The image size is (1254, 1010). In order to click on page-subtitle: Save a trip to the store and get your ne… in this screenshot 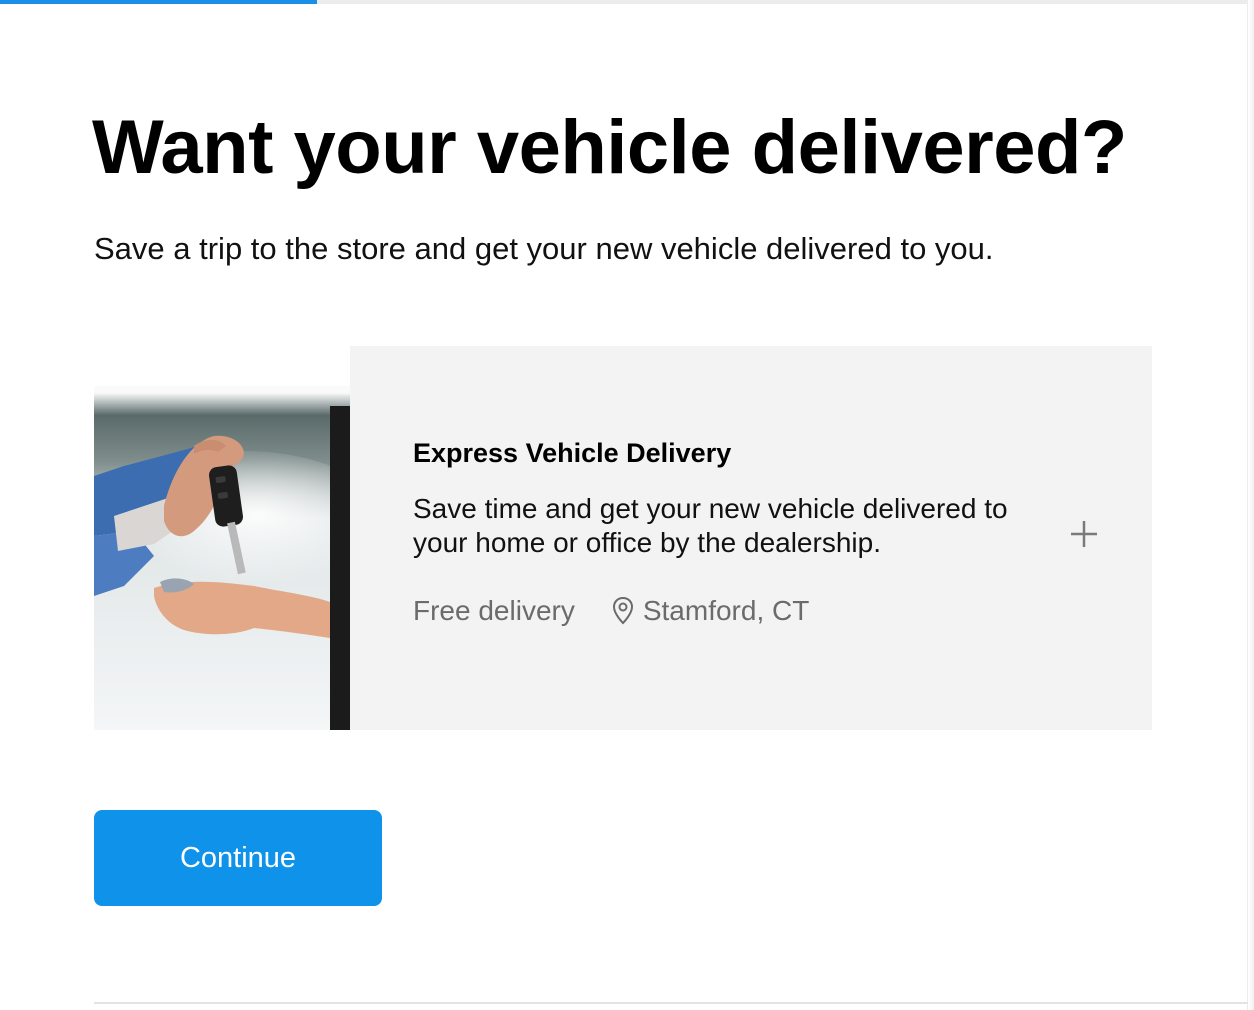, I will do `click(544, 248)`.